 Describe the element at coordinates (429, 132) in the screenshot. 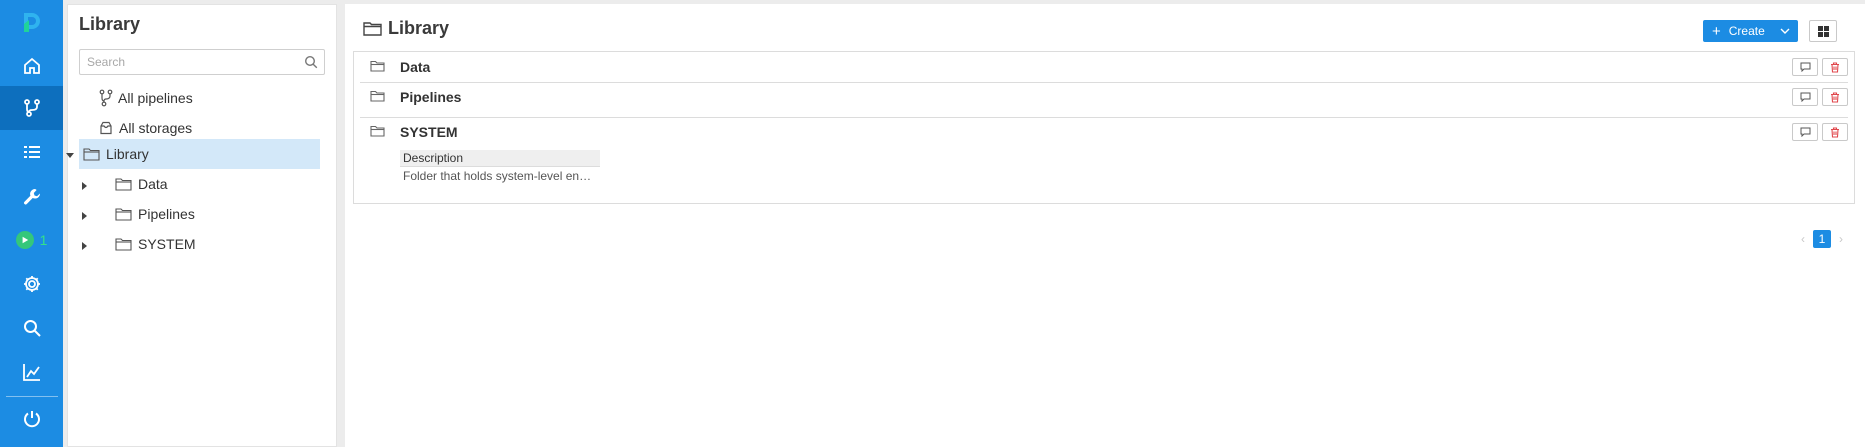

I see `item-name: SYSTEM` at that location.